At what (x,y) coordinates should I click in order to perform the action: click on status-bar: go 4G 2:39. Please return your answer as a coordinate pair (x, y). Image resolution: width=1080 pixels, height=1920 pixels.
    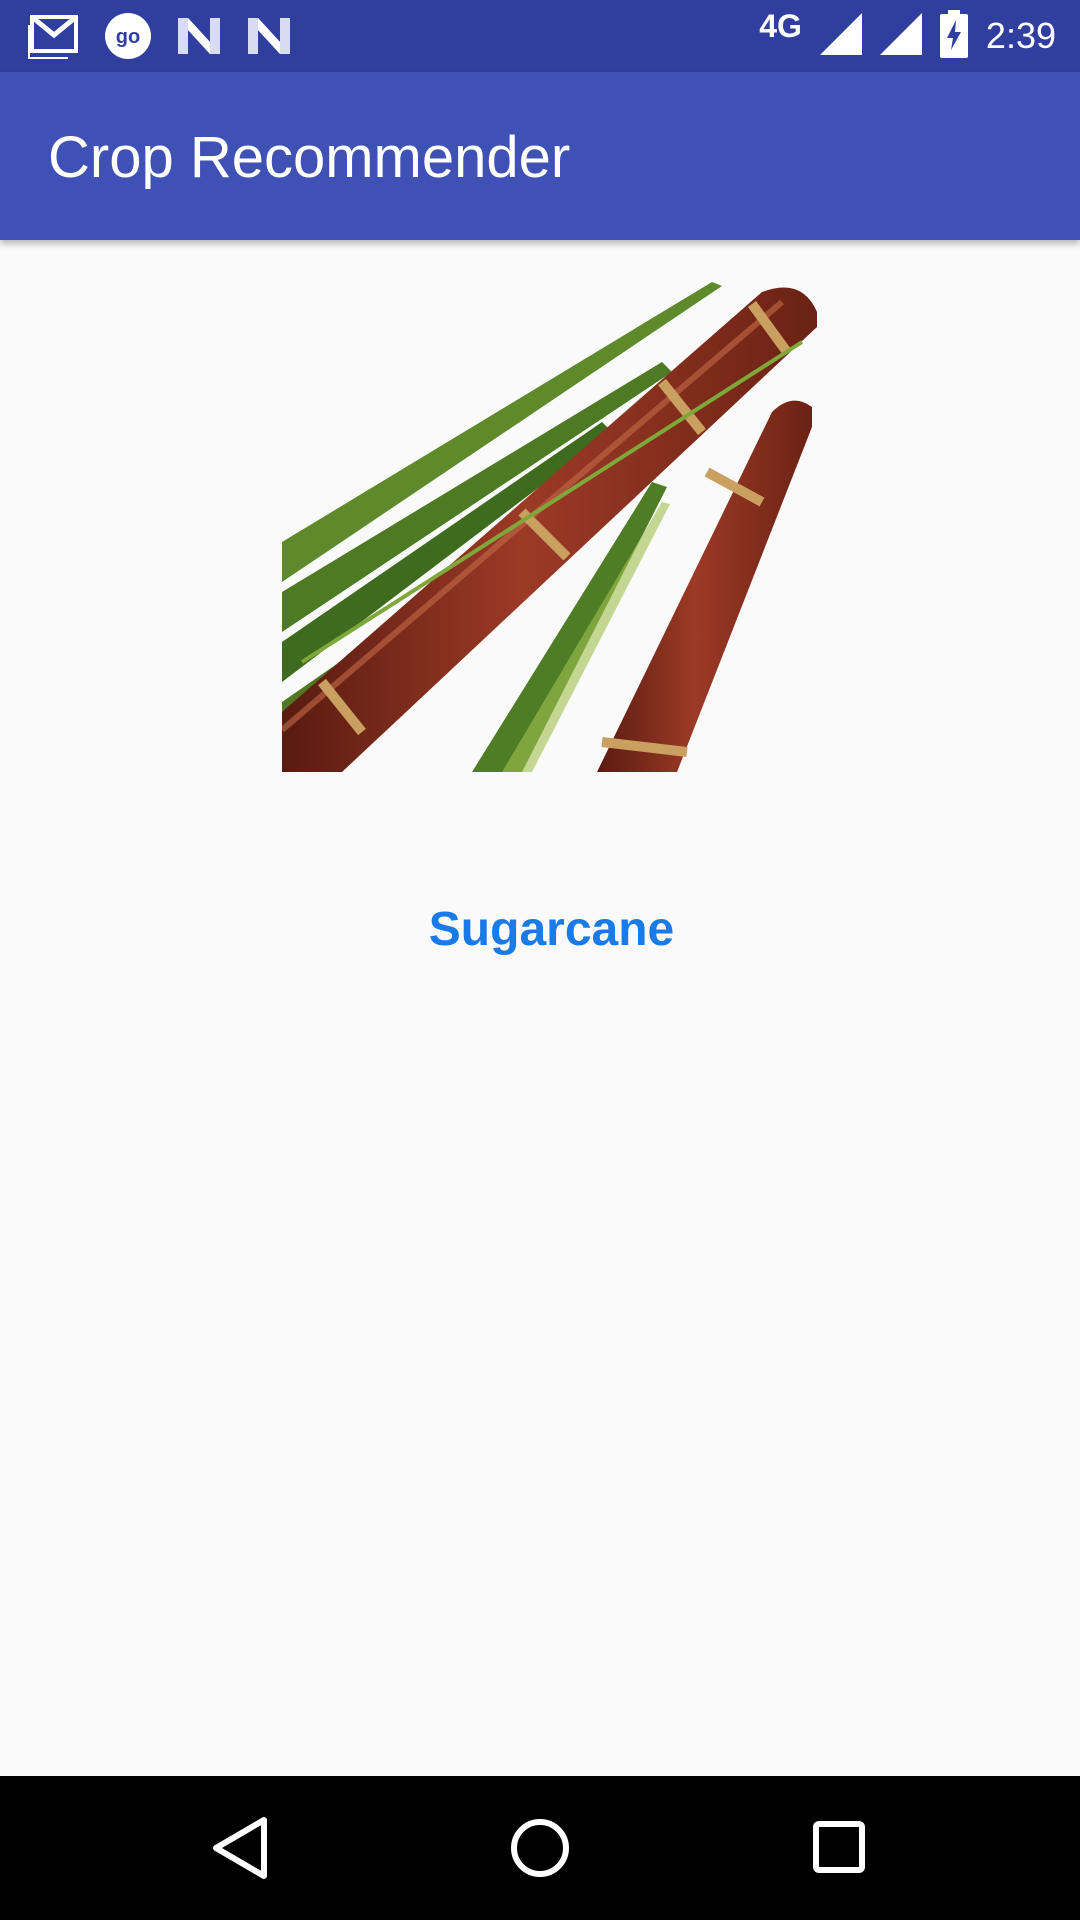
    Looking at the image, I should click on (540, 36).